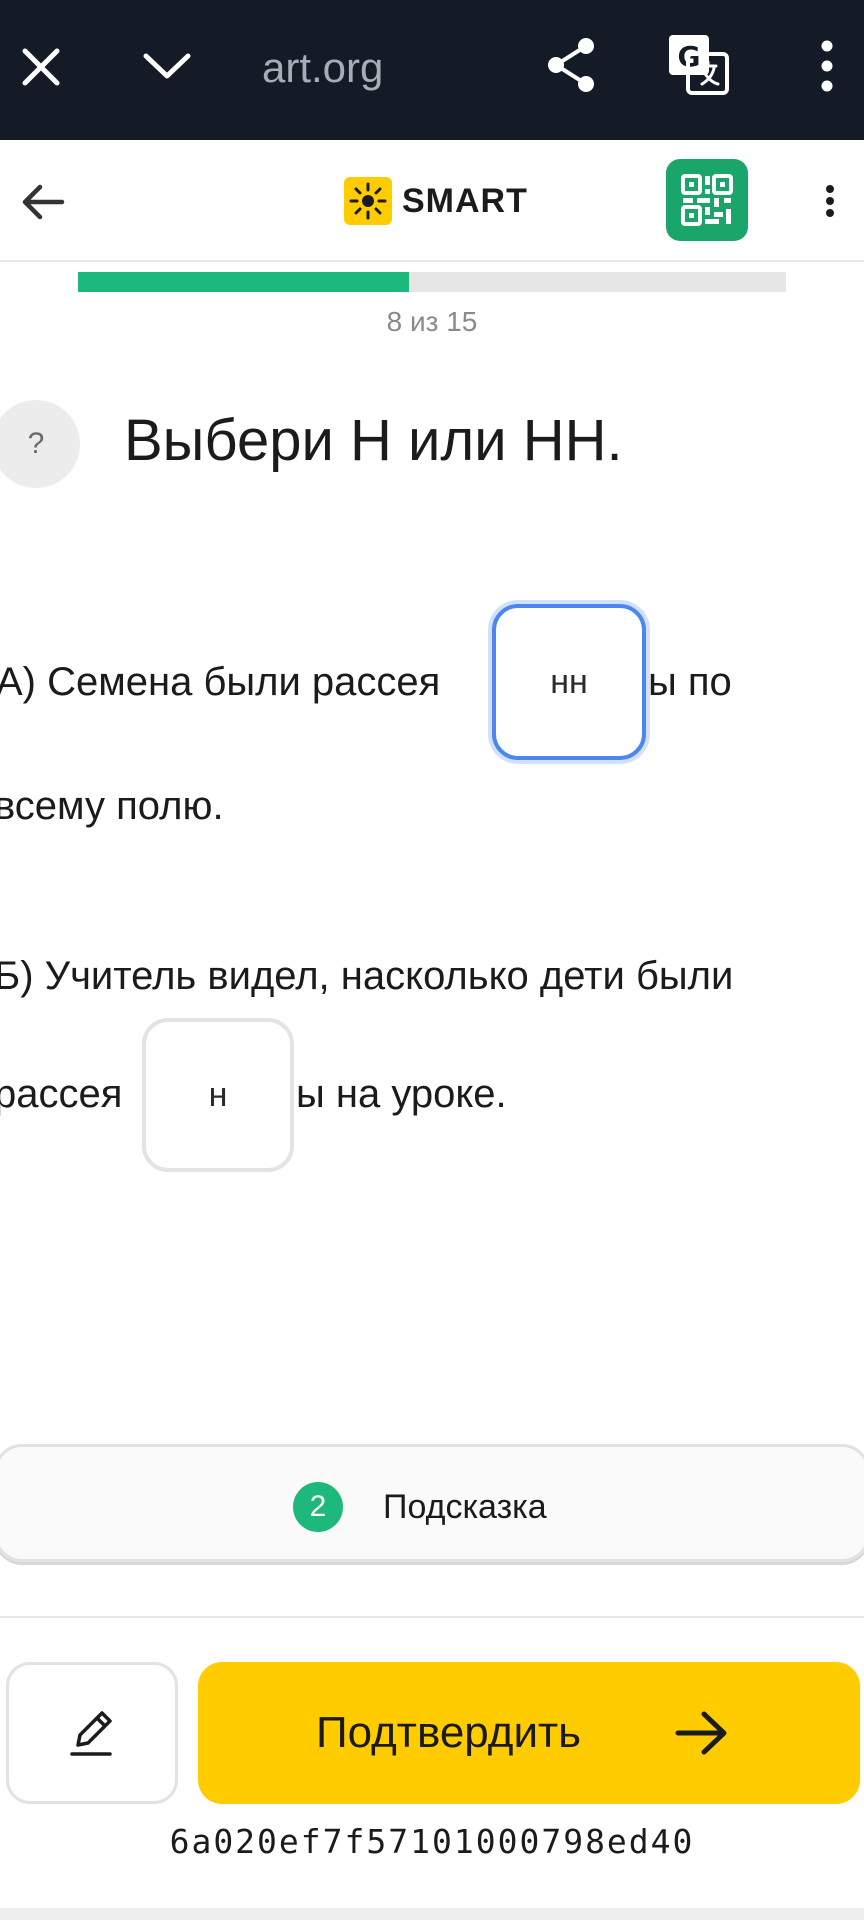 The width and height of the screenshot is (864, 1920). I want to click on confirm-button: Подтвердить, so click(529, 1733).